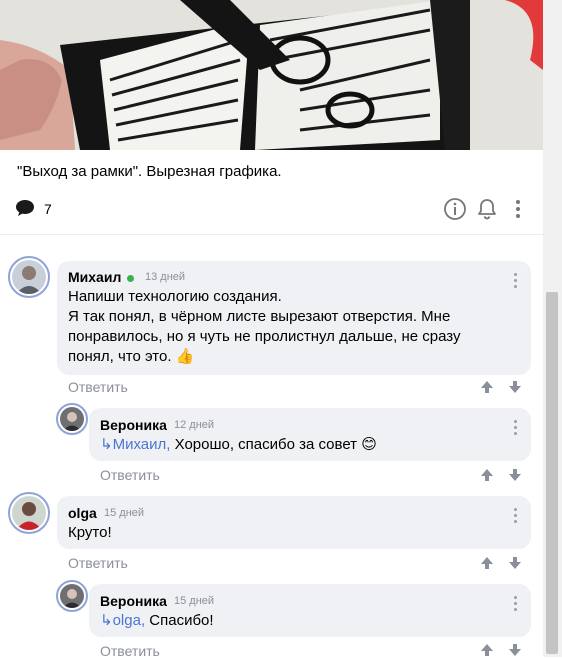 The height and width of the screenshot is (659, 562). I want to click on comment-text-line: Напиши технологию создания., so click(175, 296).